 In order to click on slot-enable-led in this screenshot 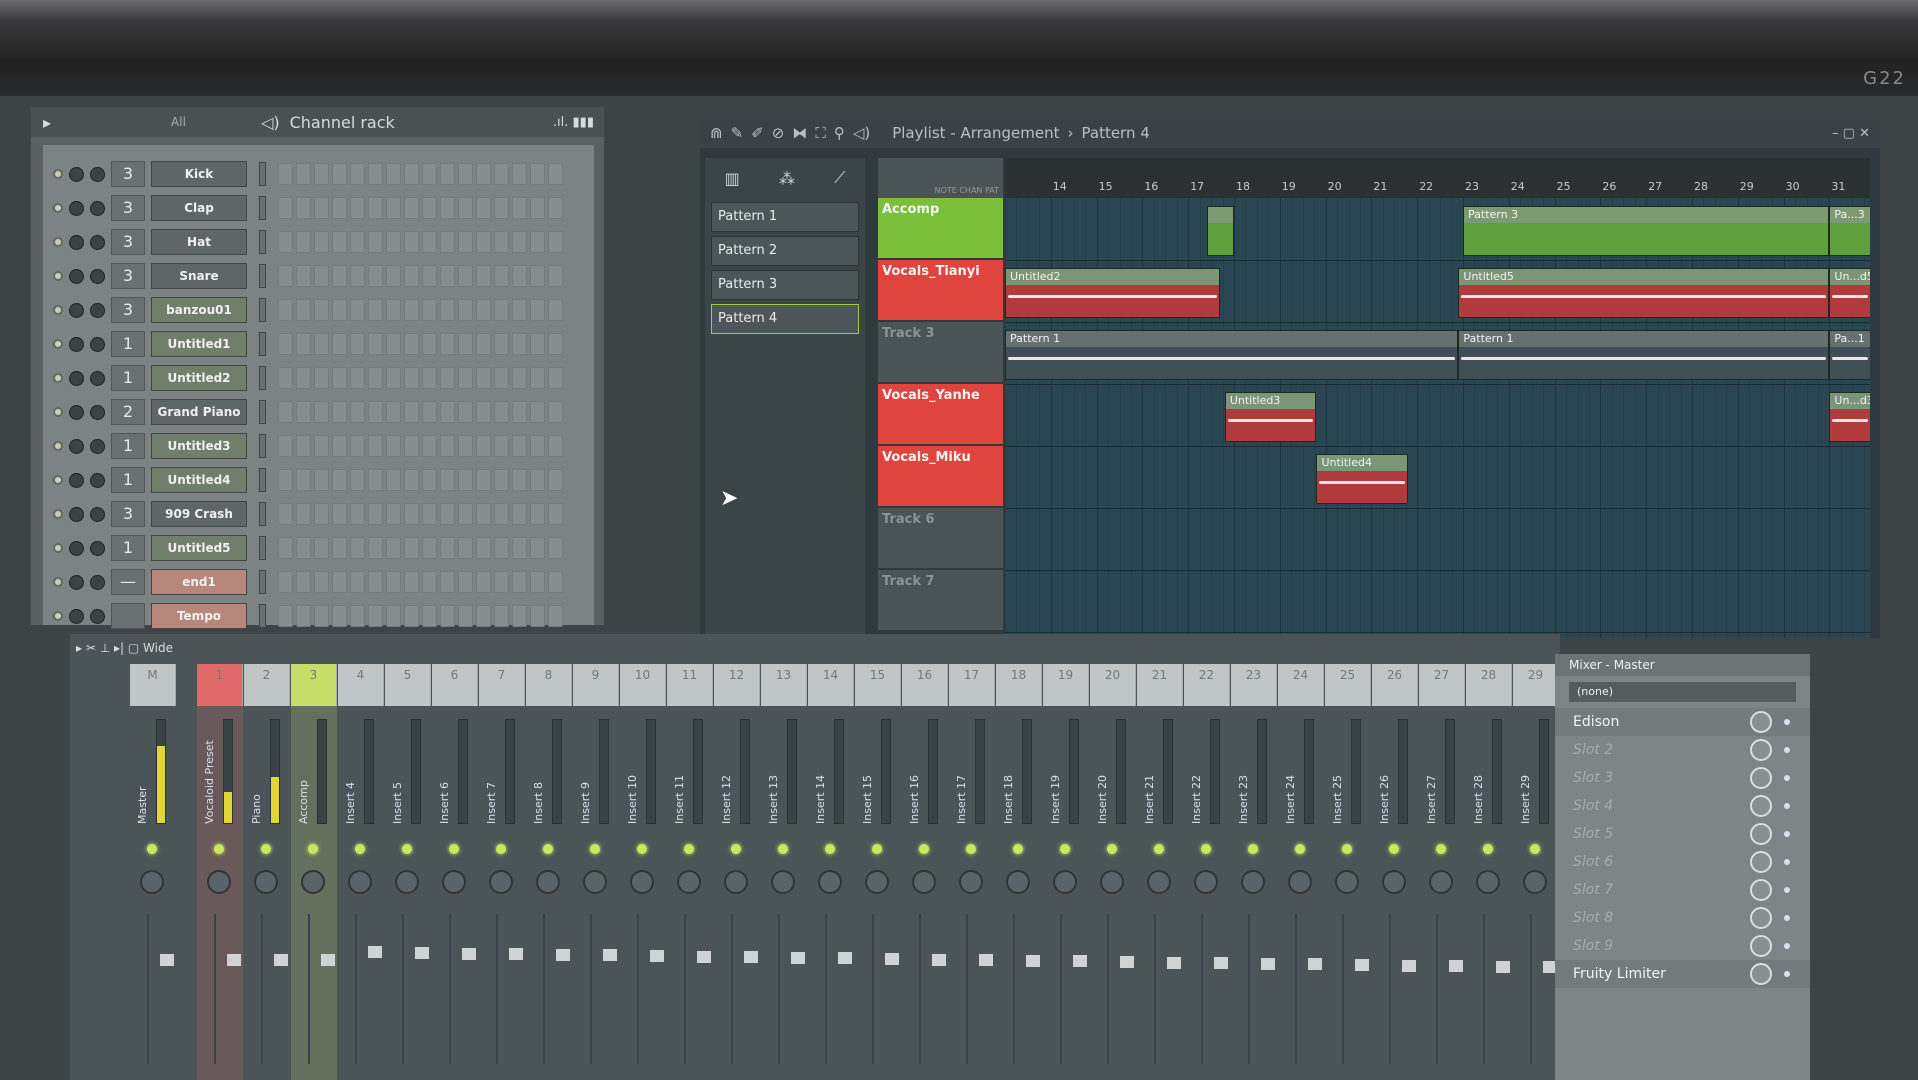, I will do `click(1787, 946)`.